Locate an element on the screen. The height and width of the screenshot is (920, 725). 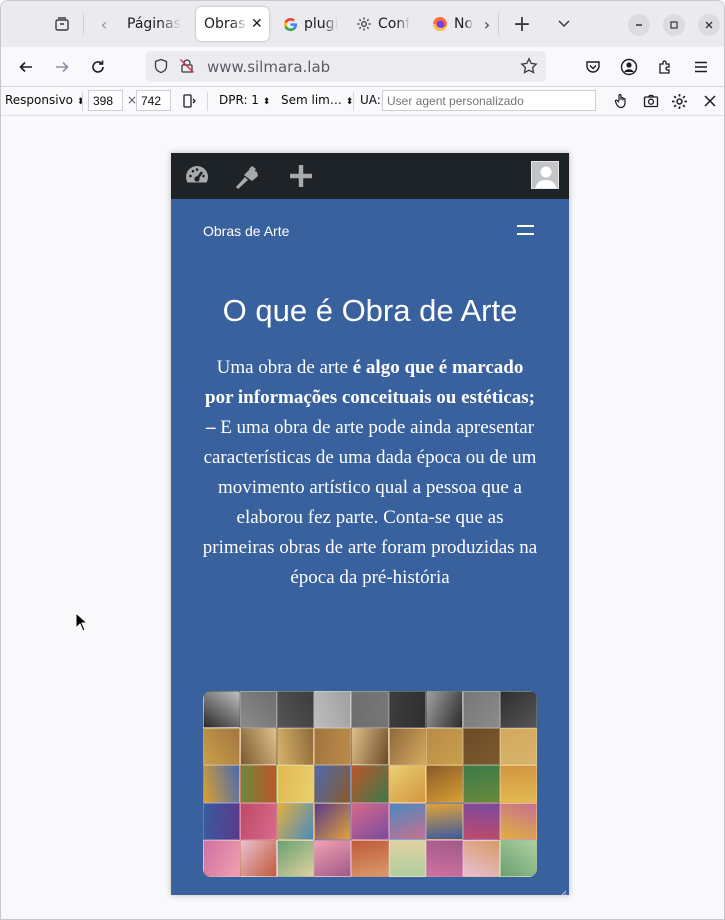
firefox-icon is located at coordinates (440, 24).